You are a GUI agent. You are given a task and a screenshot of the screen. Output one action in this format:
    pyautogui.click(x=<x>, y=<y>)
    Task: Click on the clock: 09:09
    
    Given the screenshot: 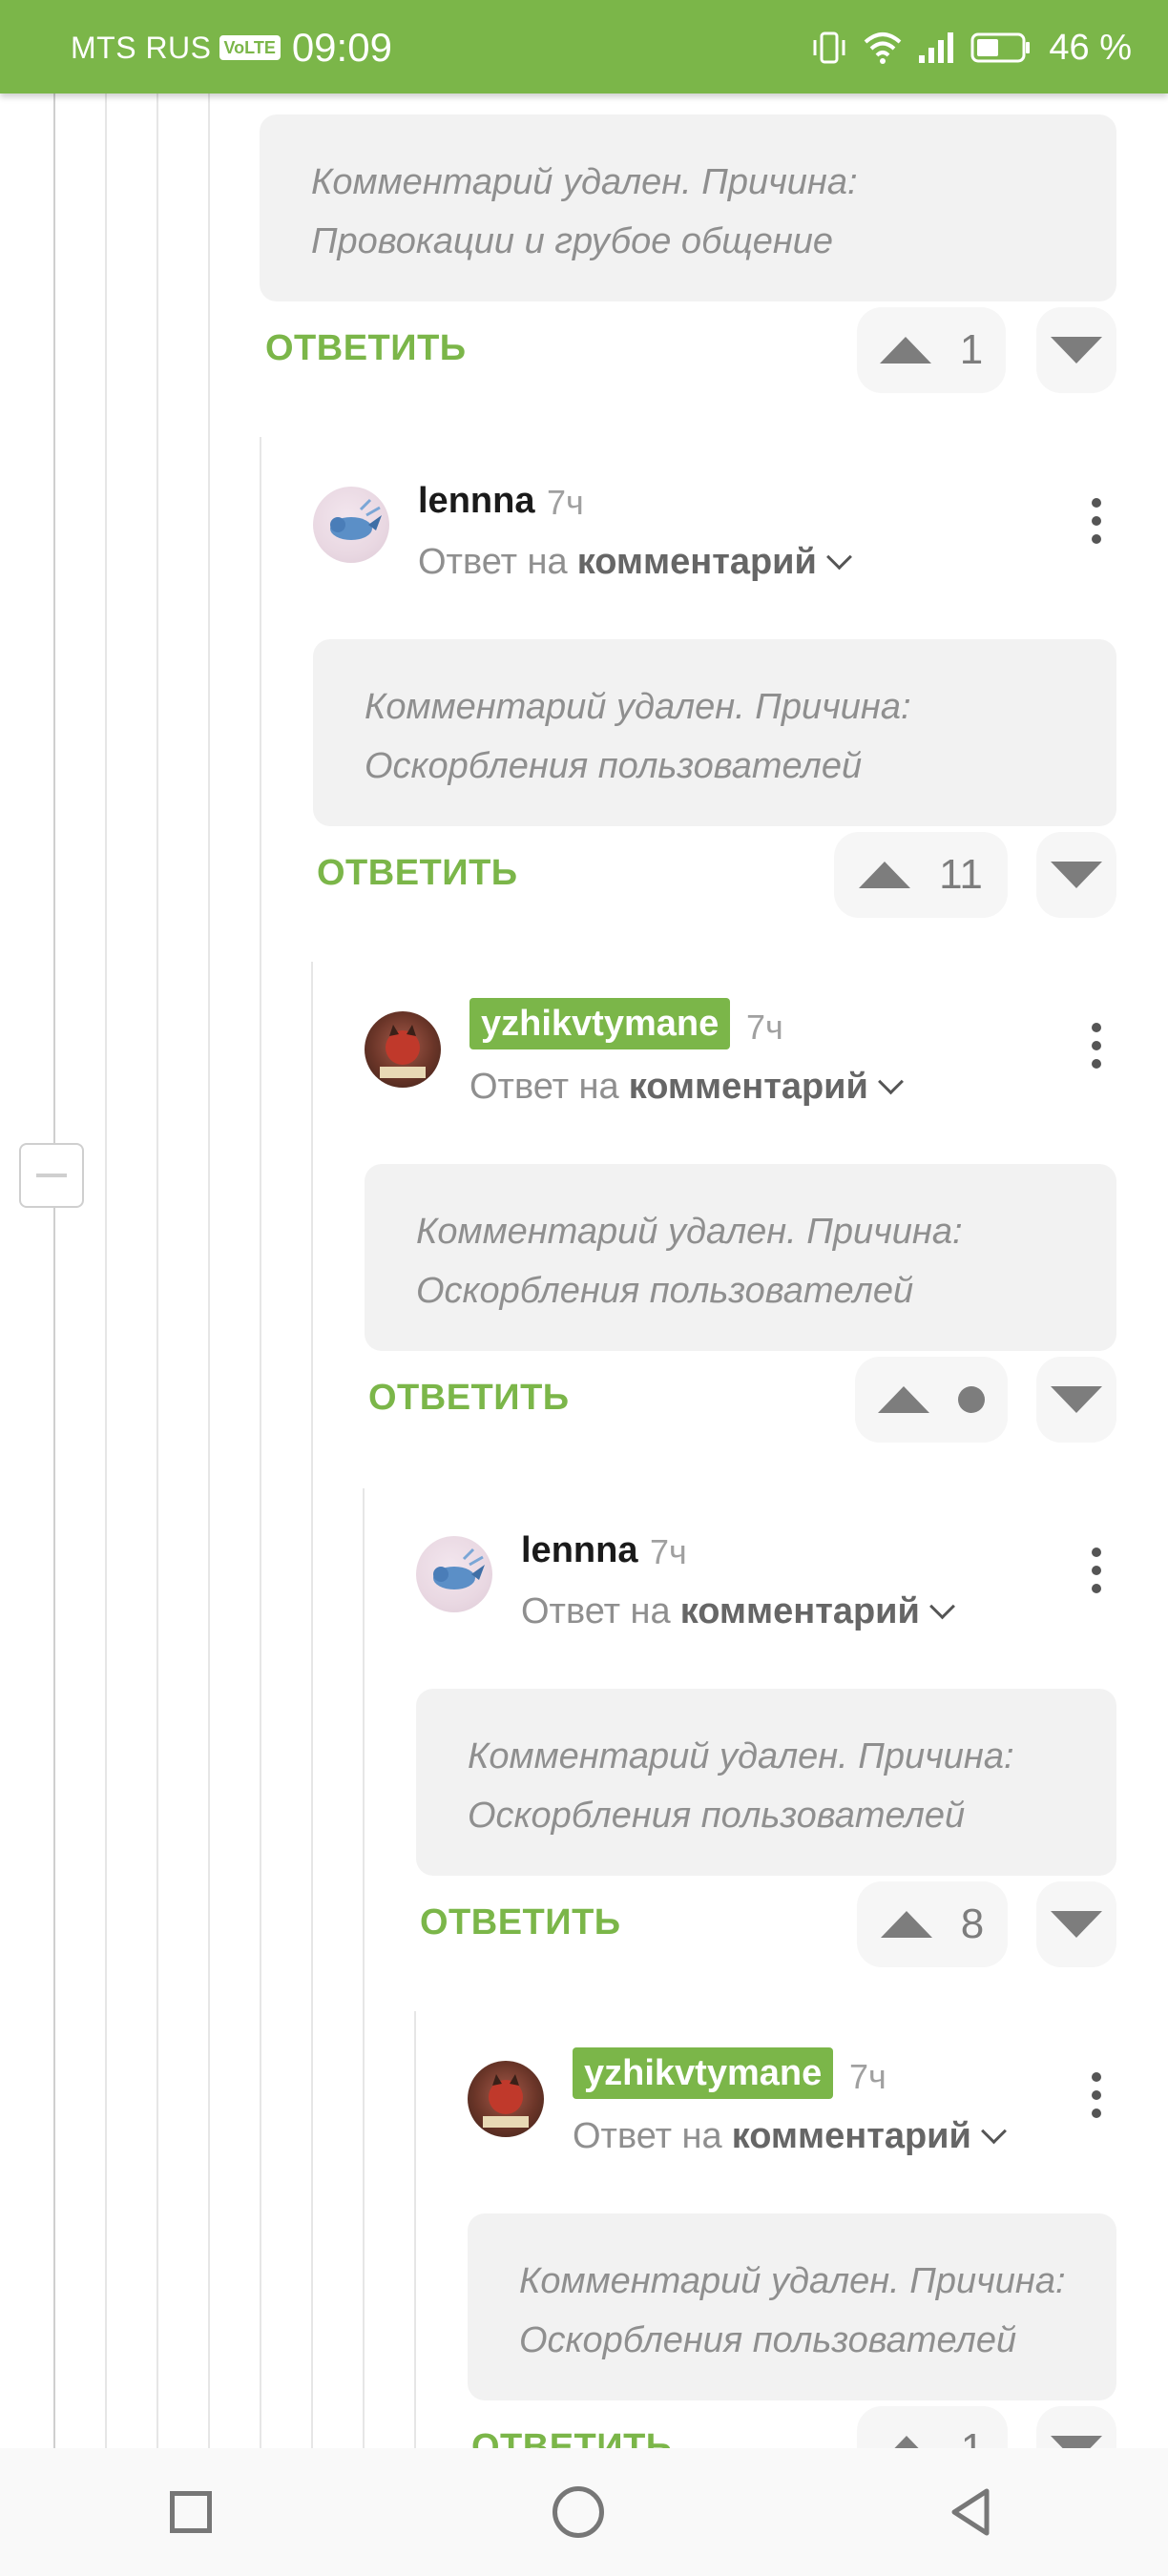 What is the action you would take?
    pyautogui.click(x=341, y=47)
    